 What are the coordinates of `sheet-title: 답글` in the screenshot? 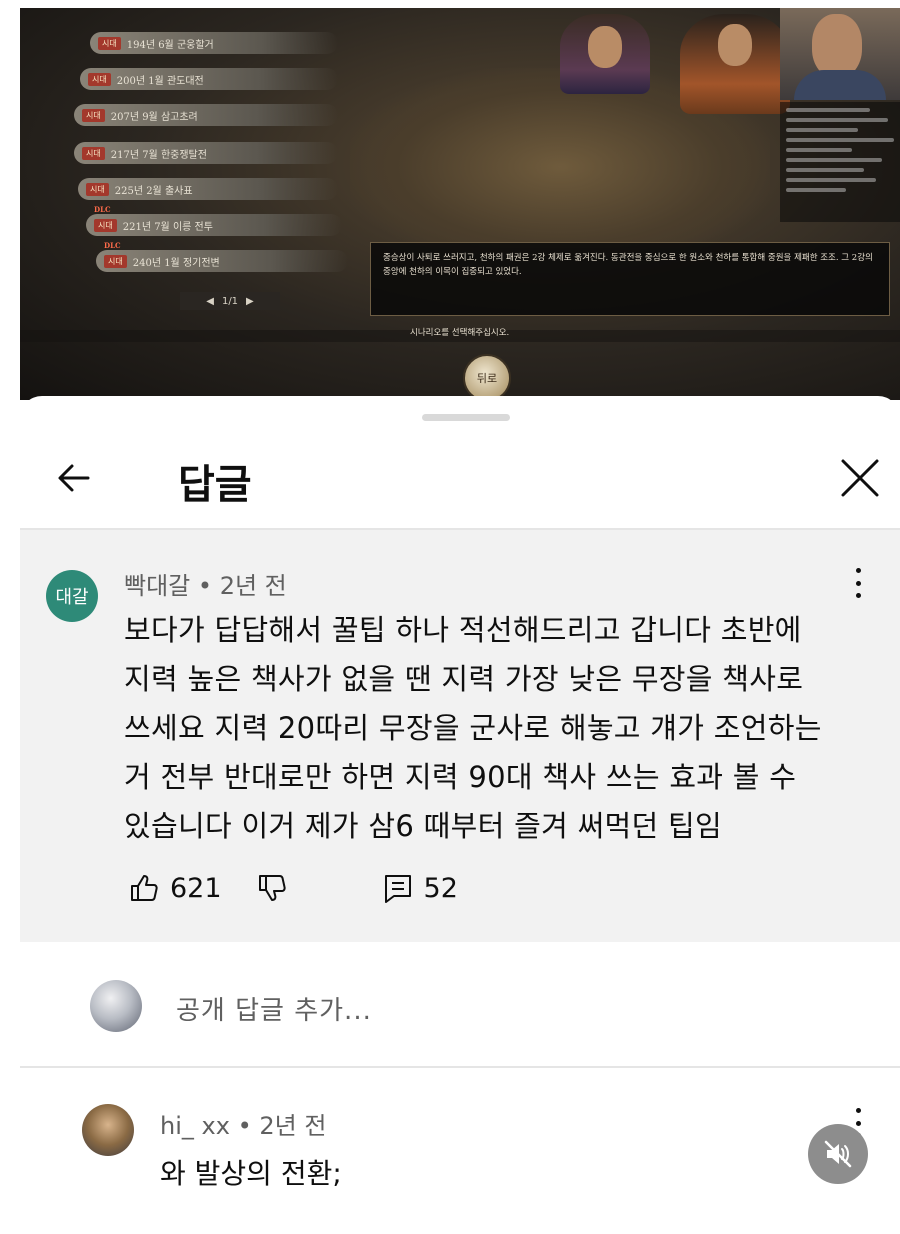 It's located at (215, 485).